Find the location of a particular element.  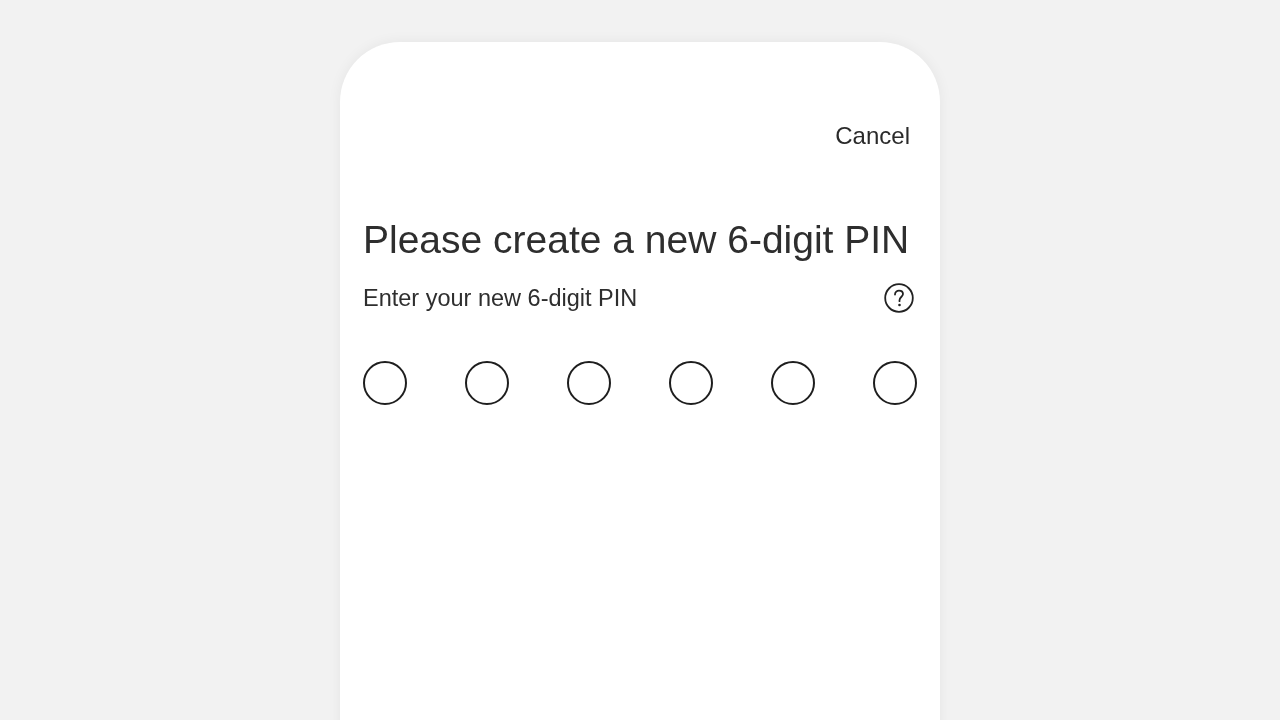

page-title: Please create a new 6-digit PIN is located at coordinates (637, 240).